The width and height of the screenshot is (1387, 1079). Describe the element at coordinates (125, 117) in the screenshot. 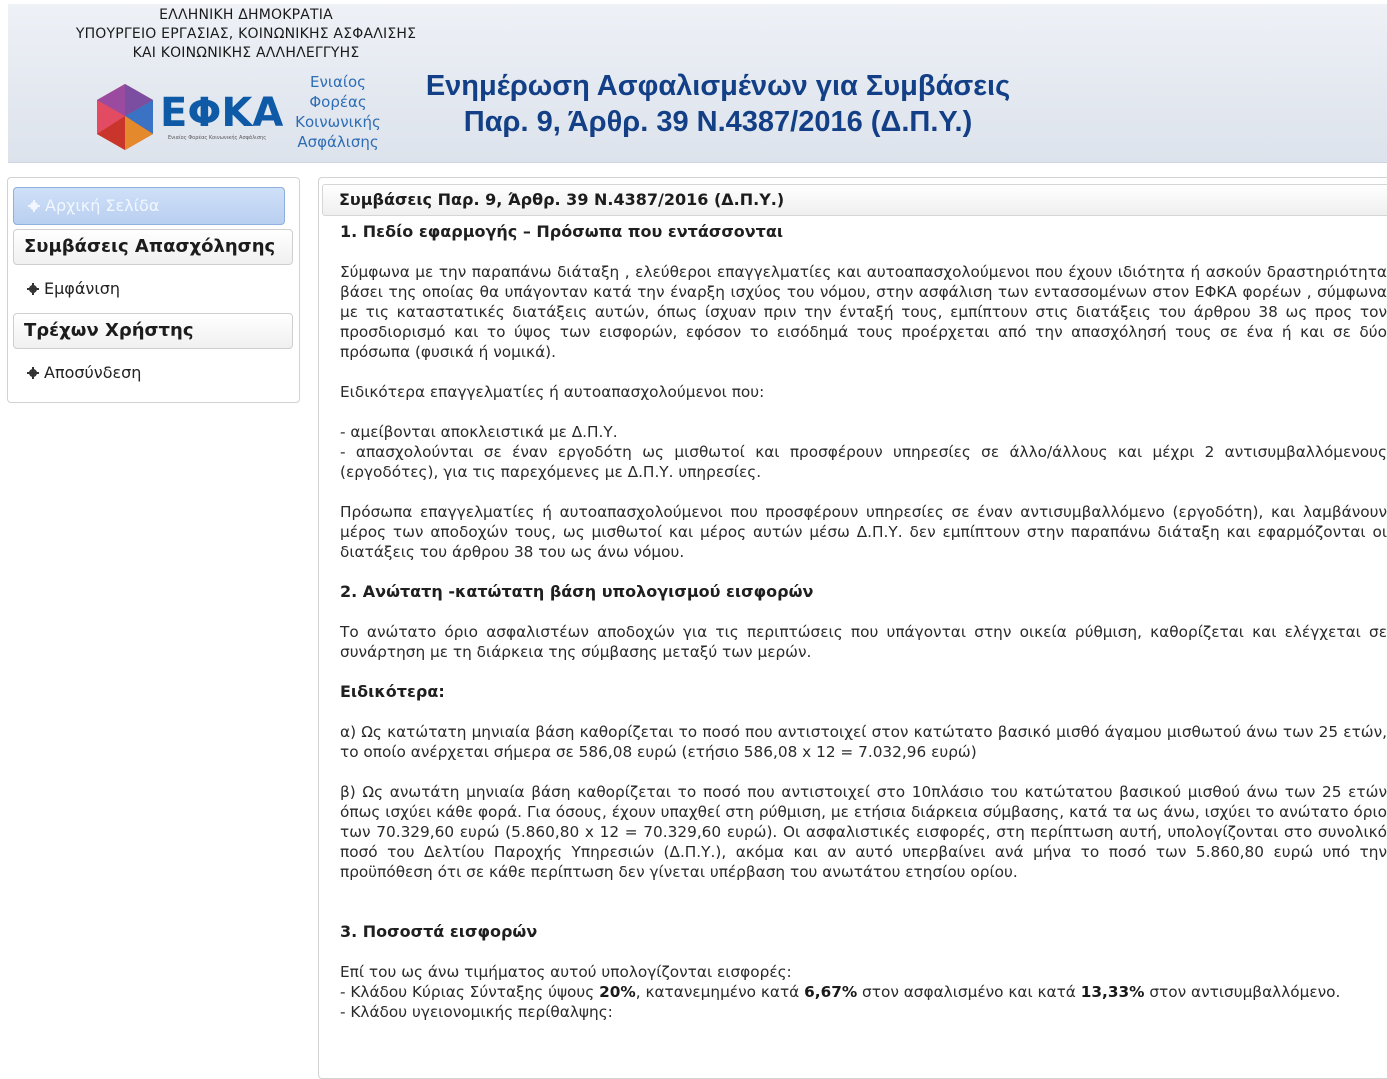

I see `efka-logo-icon` at that location.